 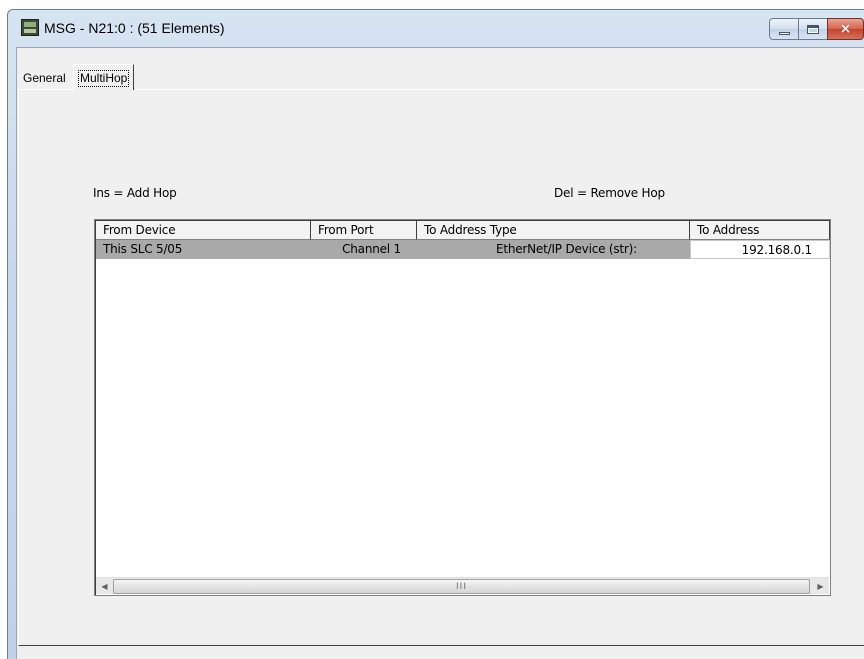 I want to click on minimize-icon, so click(x=784, y=33).